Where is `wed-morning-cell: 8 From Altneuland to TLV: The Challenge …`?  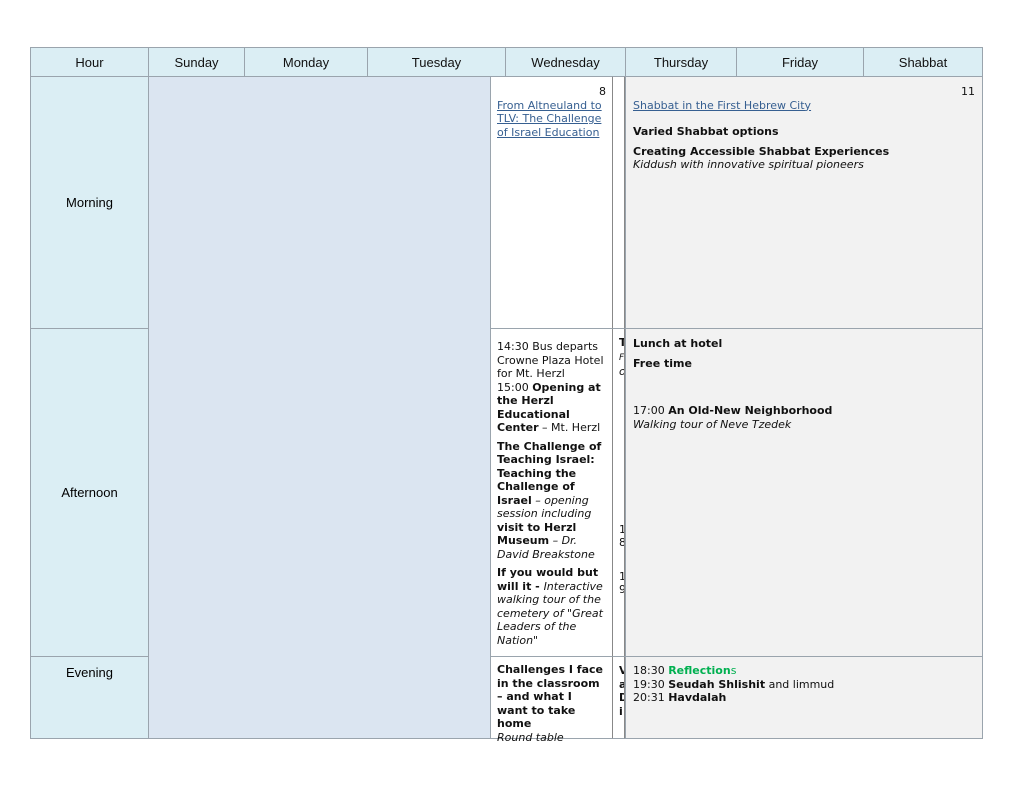
wed-morning-cell: 8 From Altneuland to TLV: The Challenge … is located at coordinates (552, 202).